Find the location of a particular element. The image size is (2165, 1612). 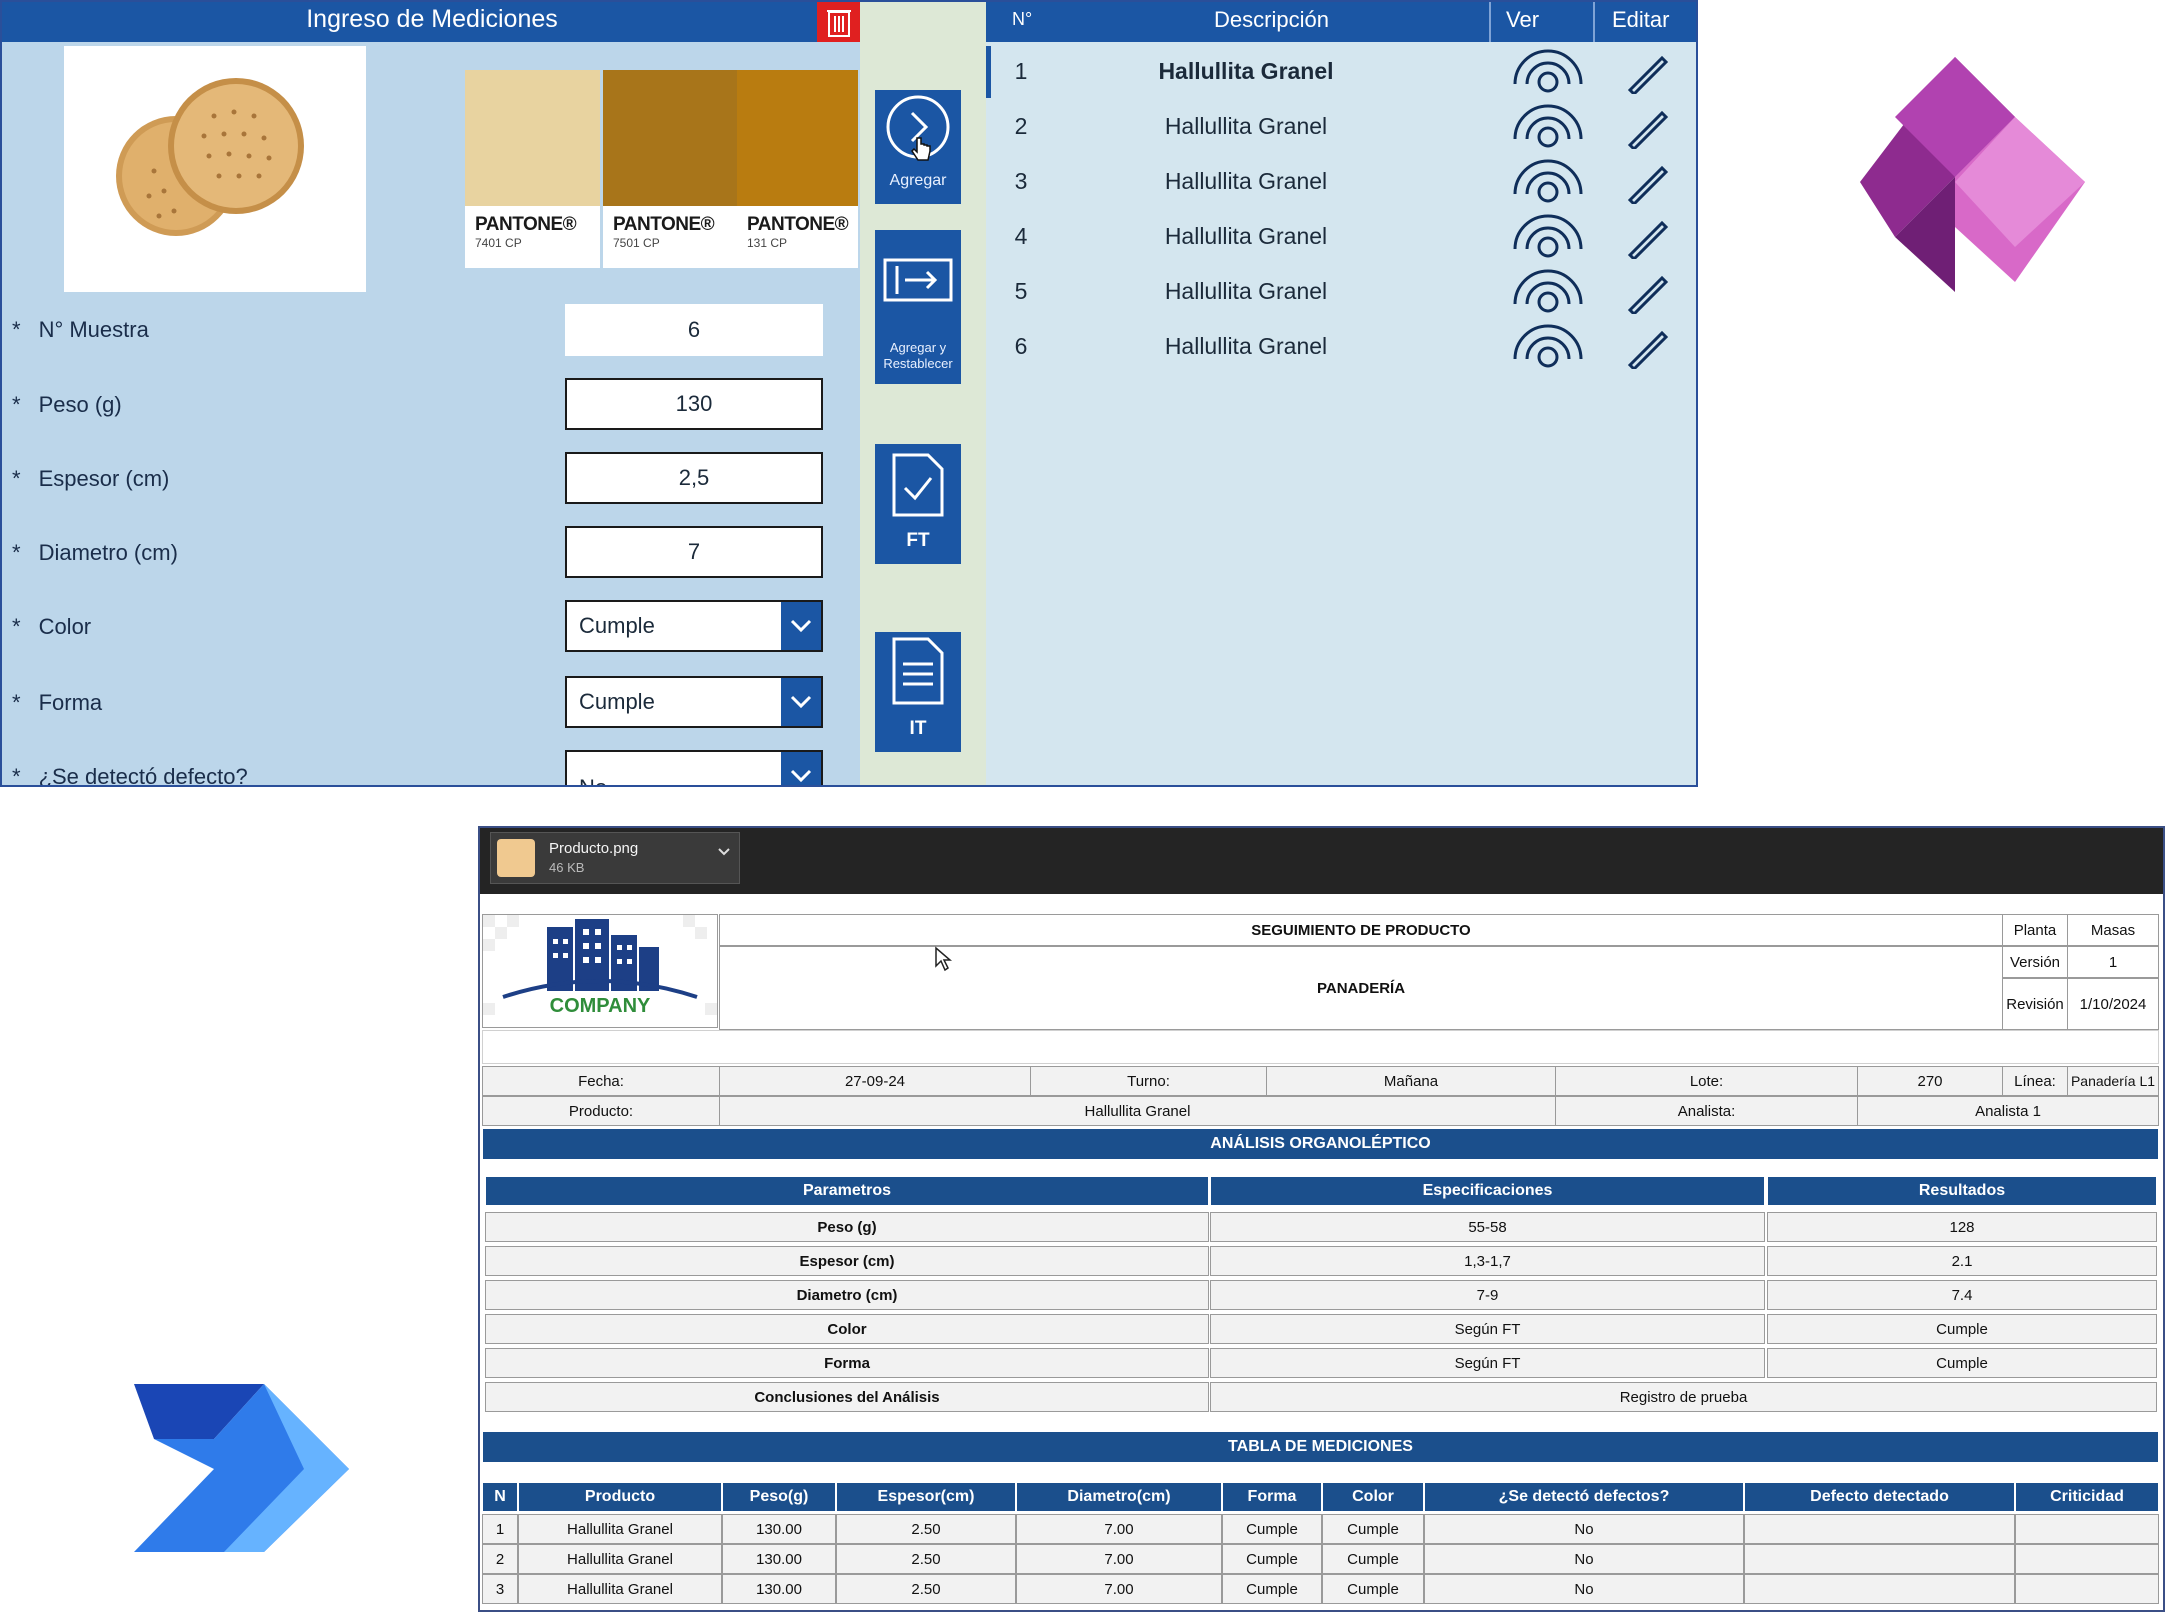

field-label-espesor: * Espesor (cm) is located at coordinates (90, 479).